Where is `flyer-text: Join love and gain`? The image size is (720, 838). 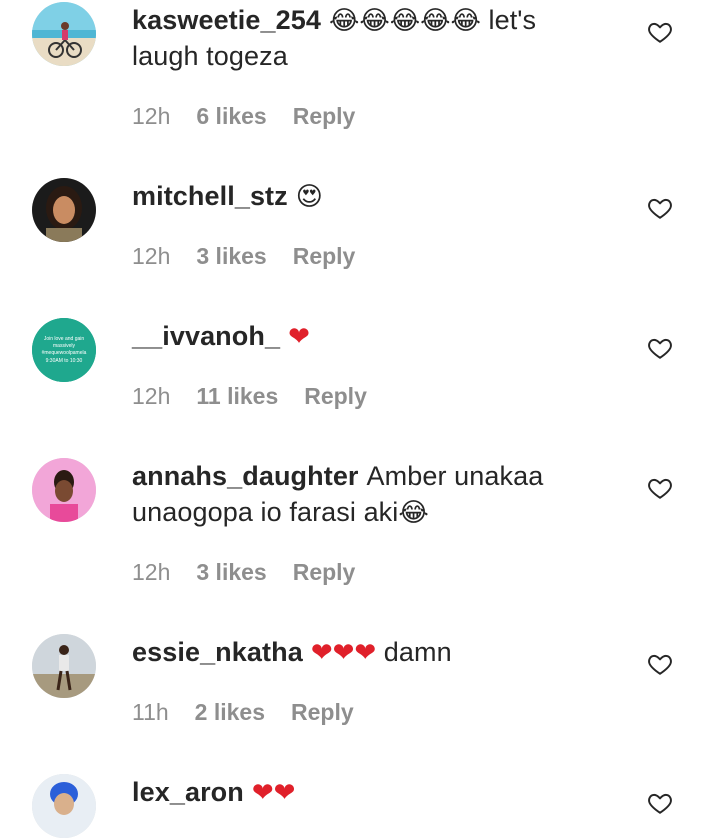 flyer-text: Join love and gain is located at coordinates (64, 339).